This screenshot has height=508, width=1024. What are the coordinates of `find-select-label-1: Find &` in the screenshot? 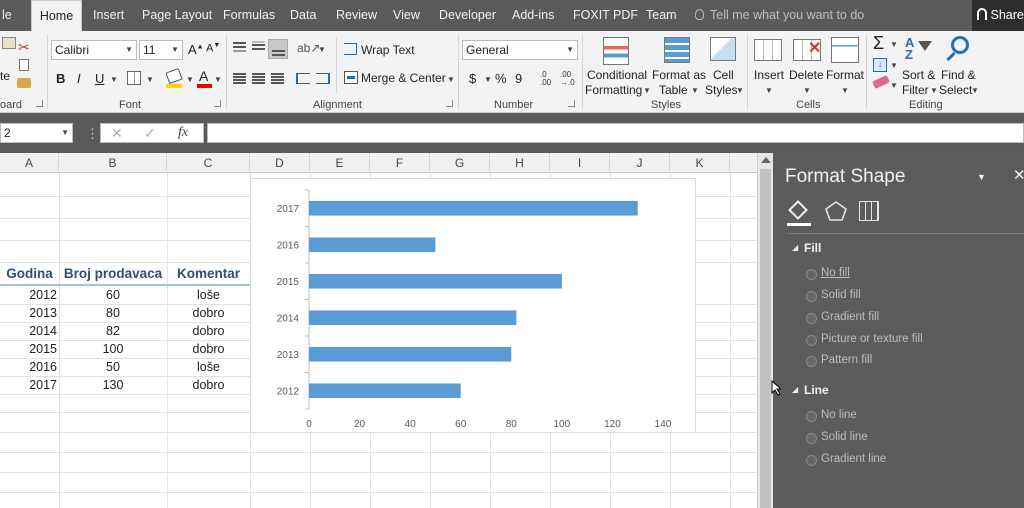 It's located at (958, 75).